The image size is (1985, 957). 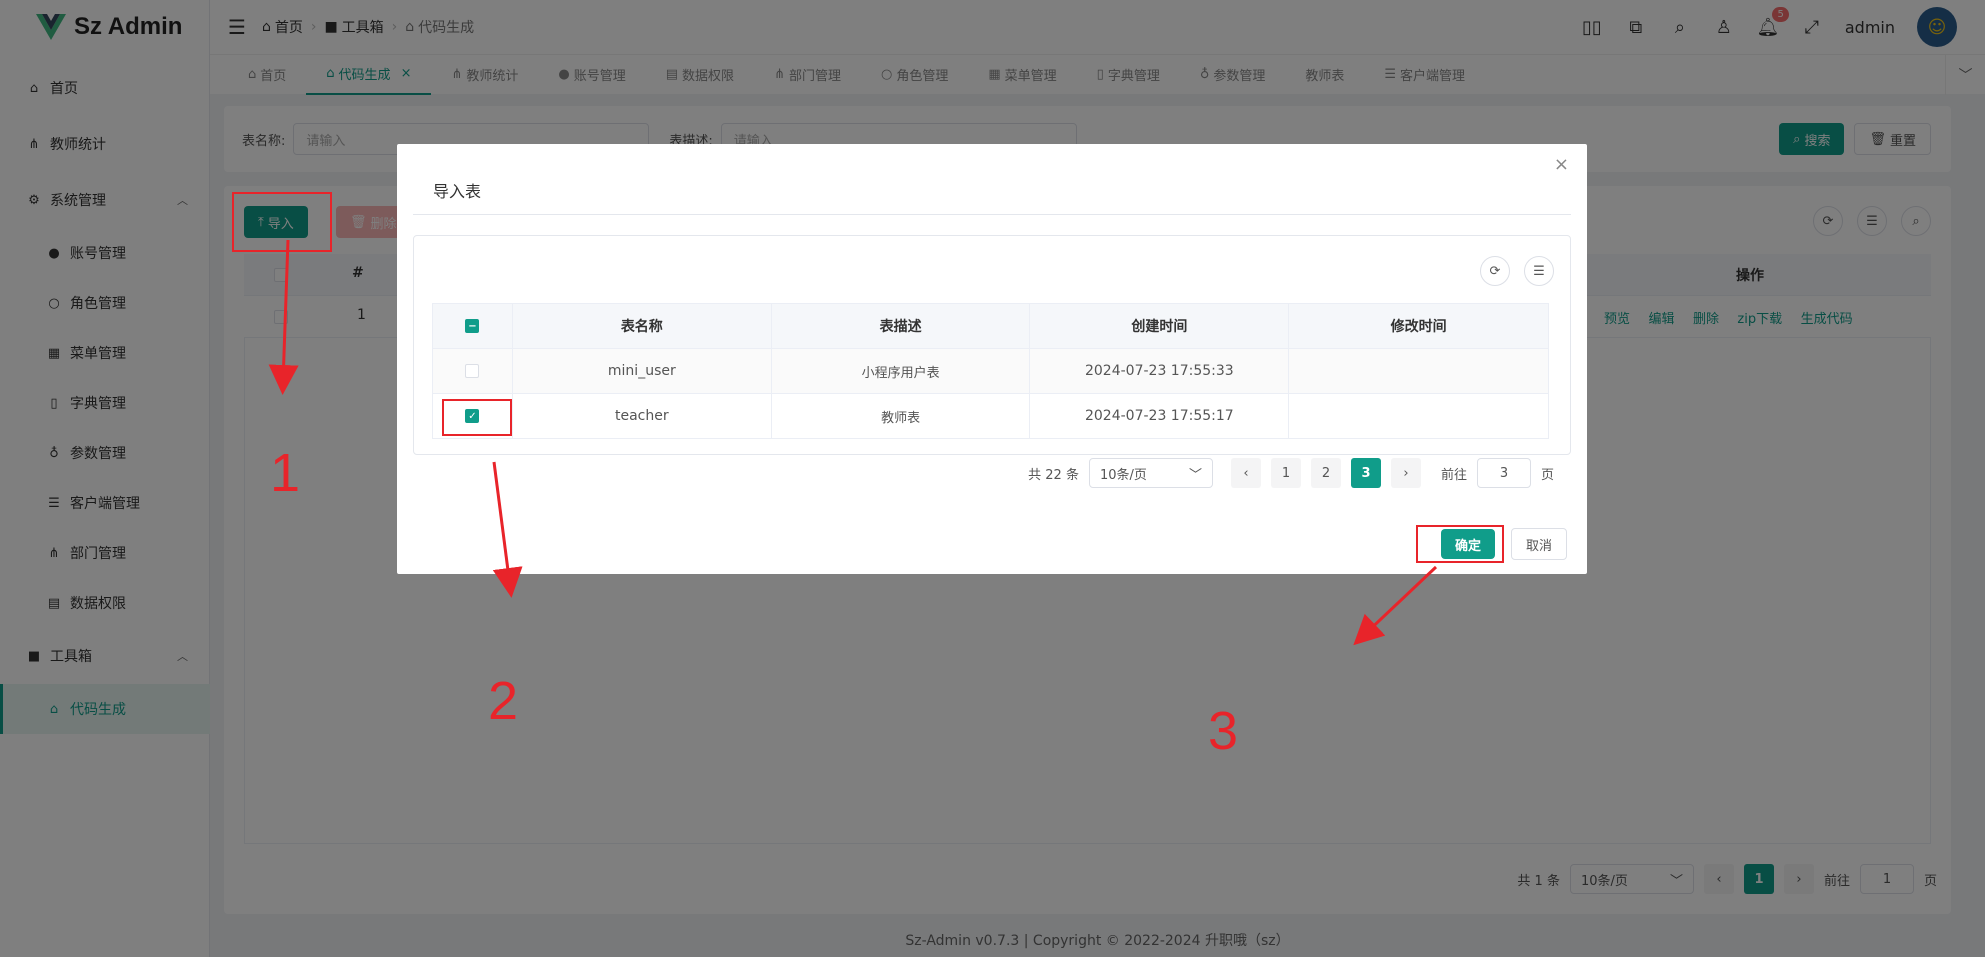 What do you see at coordinates (1561, 164) in the screenshot?
I see `close-icon: ×` at bounding box center [1561, 164].